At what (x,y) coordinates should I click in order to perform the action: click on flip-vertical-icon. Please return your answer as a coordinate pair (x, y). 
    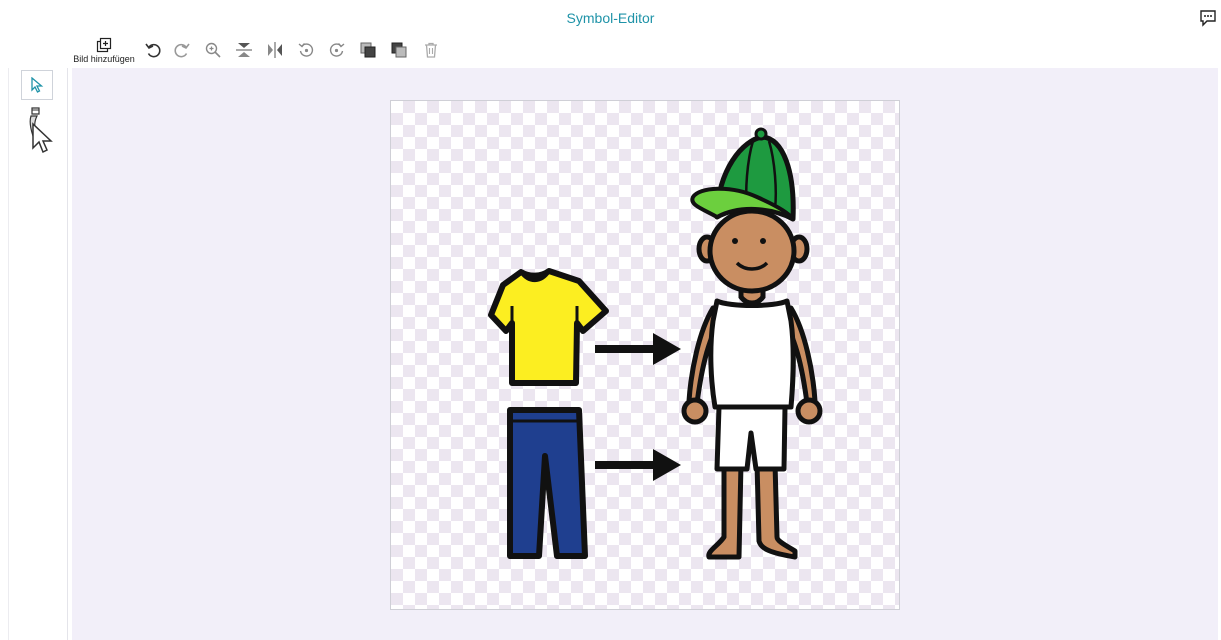
    Looking at the image, I should click on (244, 50).